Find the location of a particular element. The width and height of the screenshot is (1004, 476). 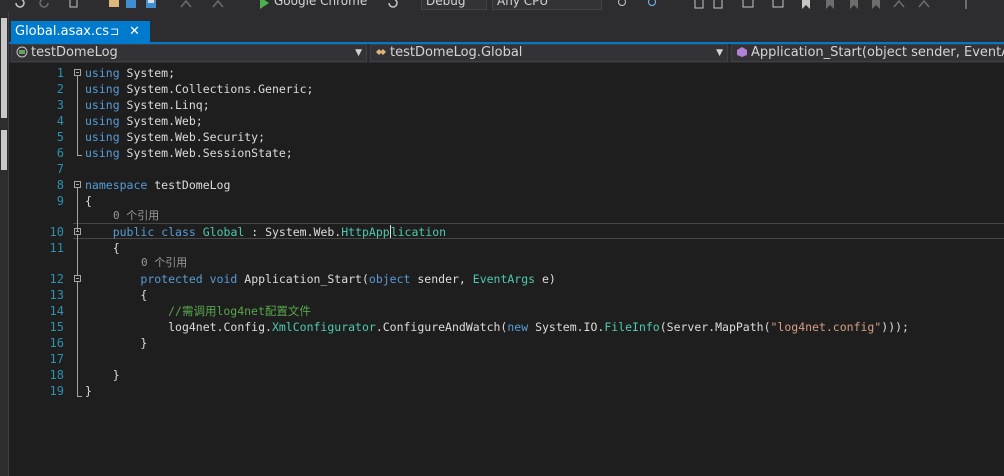

document-tab-row: Global.asax.cs ⊐ ✕ is located at coordinates (506, 27).